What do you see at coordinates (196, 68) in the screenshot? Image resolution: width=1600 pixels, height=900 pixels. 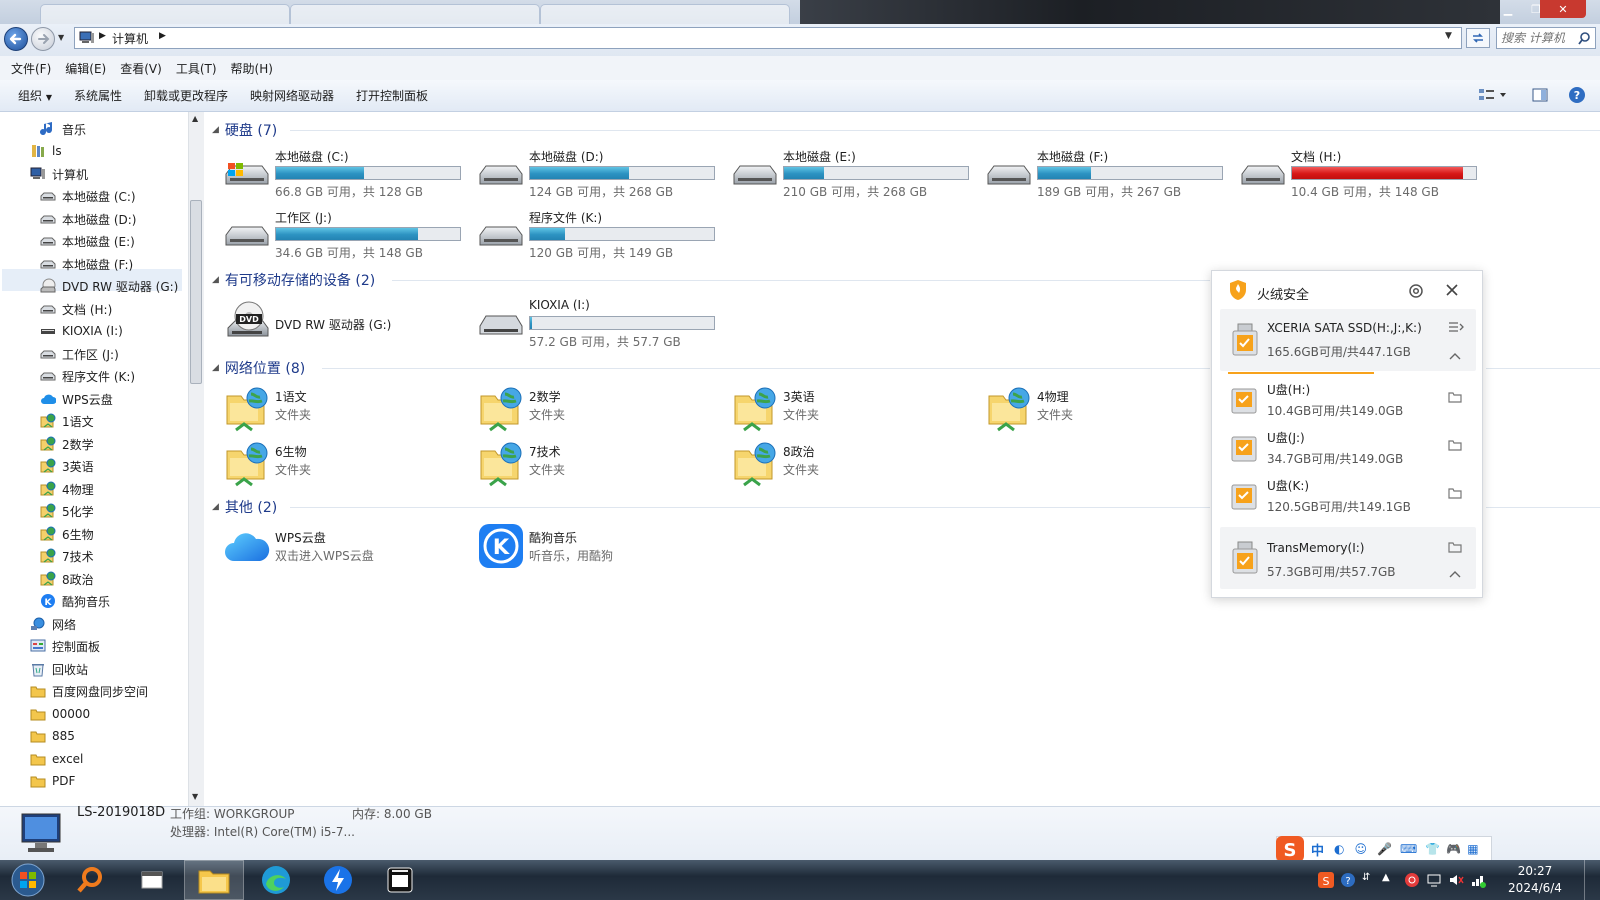 I see `menu-tools: 工具(T)` at bounding box center [196, 68].